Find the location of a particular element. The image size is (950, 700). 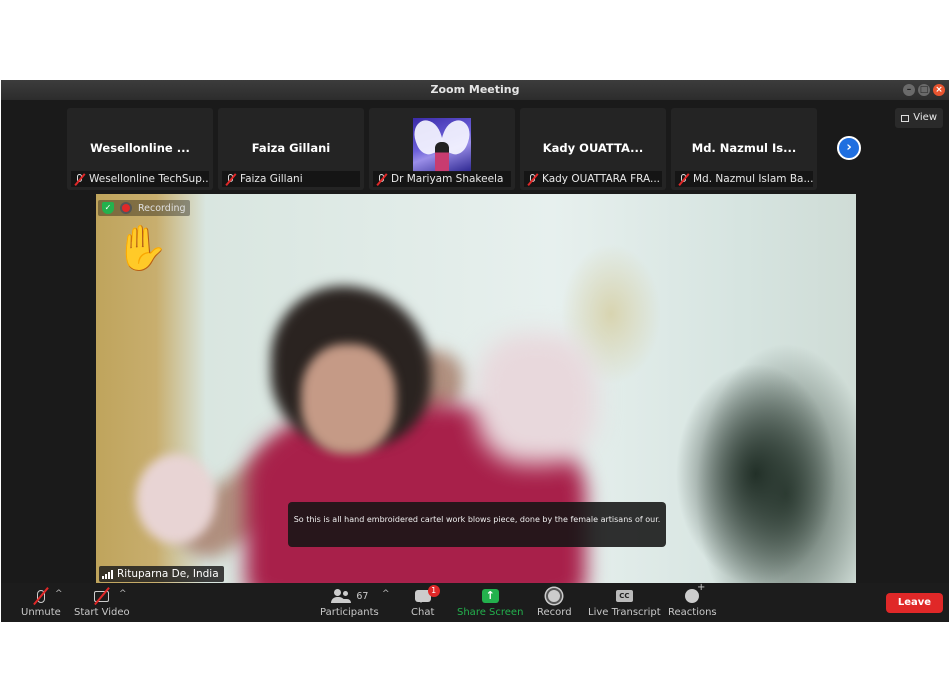

window-title: Zoom Meeting is located at coordinates (475, 89).